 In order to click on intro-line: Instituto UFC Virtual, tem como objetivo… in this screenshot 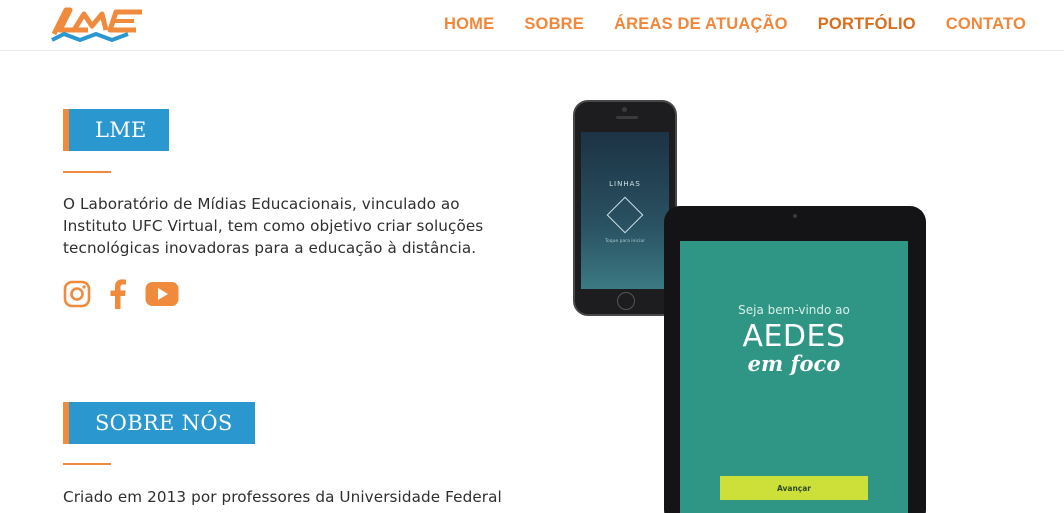, I will do `click(273, 226)`.